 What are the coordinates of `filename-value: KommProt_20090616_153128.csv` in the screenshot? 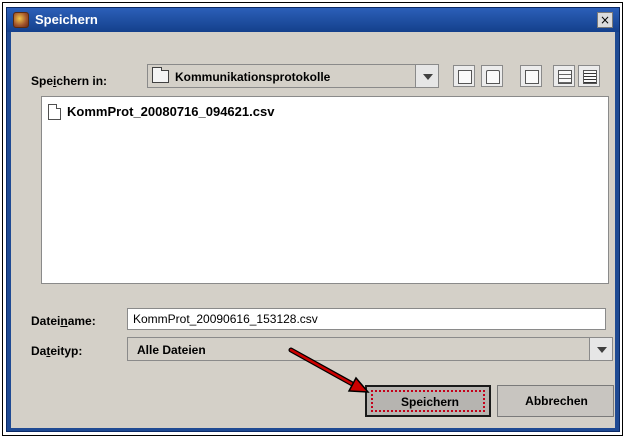 It's located at (225, 319).